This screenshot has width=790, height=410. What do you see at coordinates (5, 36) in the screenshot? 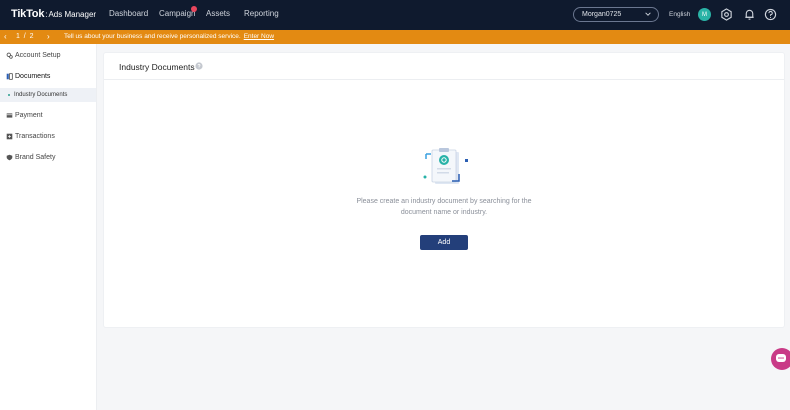
I see `banner-prev-icon: ‹` at bounding box center [5, 36].